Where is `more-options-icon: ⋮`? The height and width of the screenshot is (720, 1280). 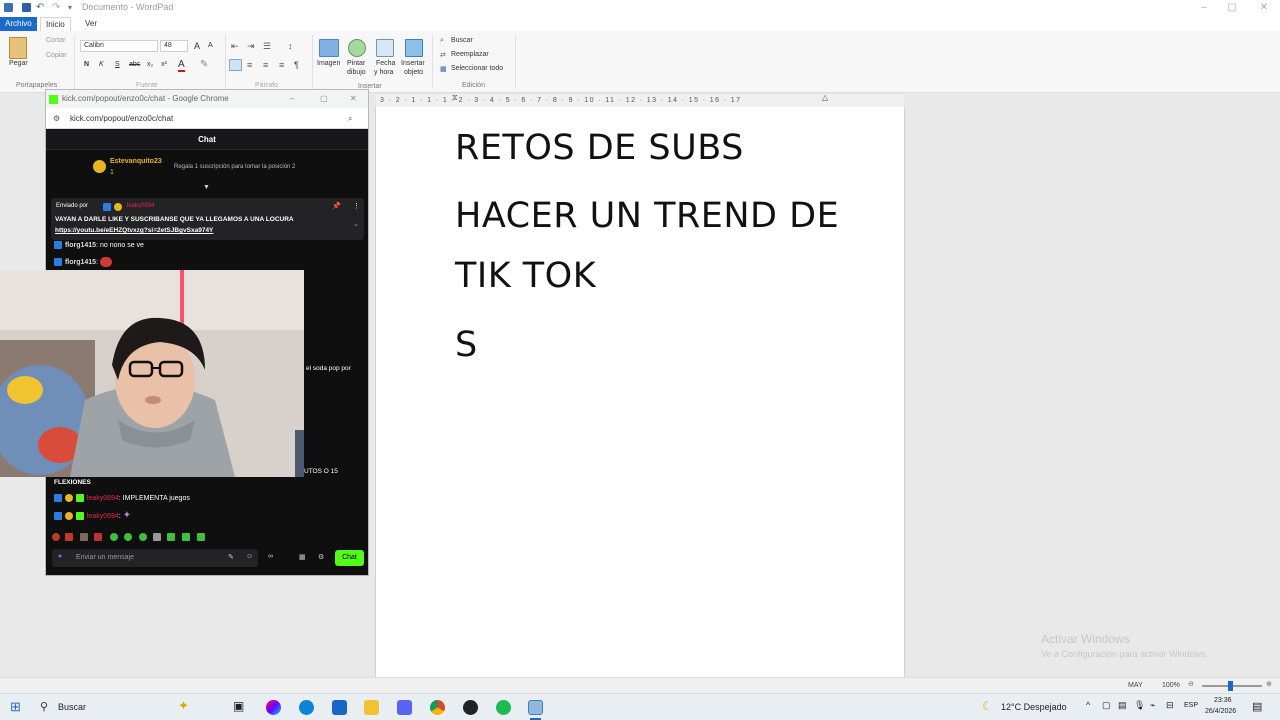
more-options-icon: ⋮ is located at coordinates (356, 206).